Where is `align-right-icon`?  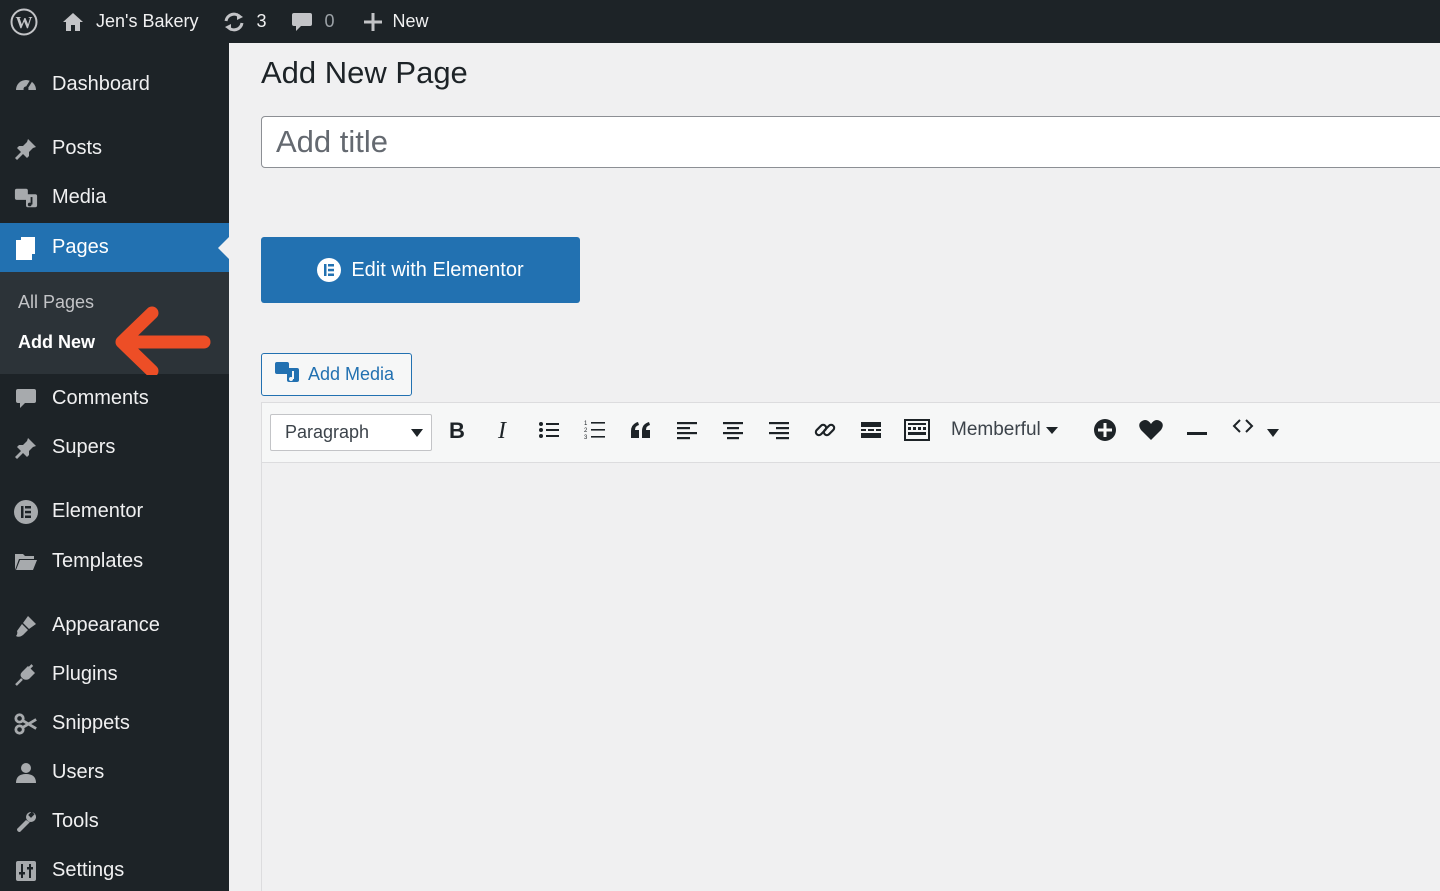 align-right-icon is located at coordinates (779, 432).